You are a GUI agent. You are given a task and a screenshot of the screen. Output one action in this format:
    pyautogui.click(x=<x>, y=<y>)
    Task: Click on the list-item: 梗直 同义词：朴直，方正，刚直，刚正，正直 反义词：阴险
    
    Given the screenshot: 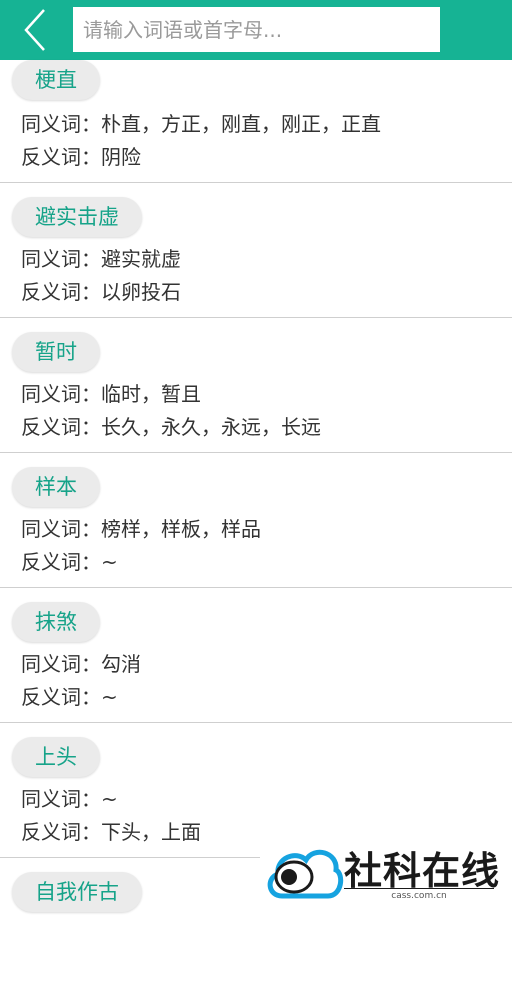 What is the action you would take?
    pyautogui.click(x=256, y=121)
    